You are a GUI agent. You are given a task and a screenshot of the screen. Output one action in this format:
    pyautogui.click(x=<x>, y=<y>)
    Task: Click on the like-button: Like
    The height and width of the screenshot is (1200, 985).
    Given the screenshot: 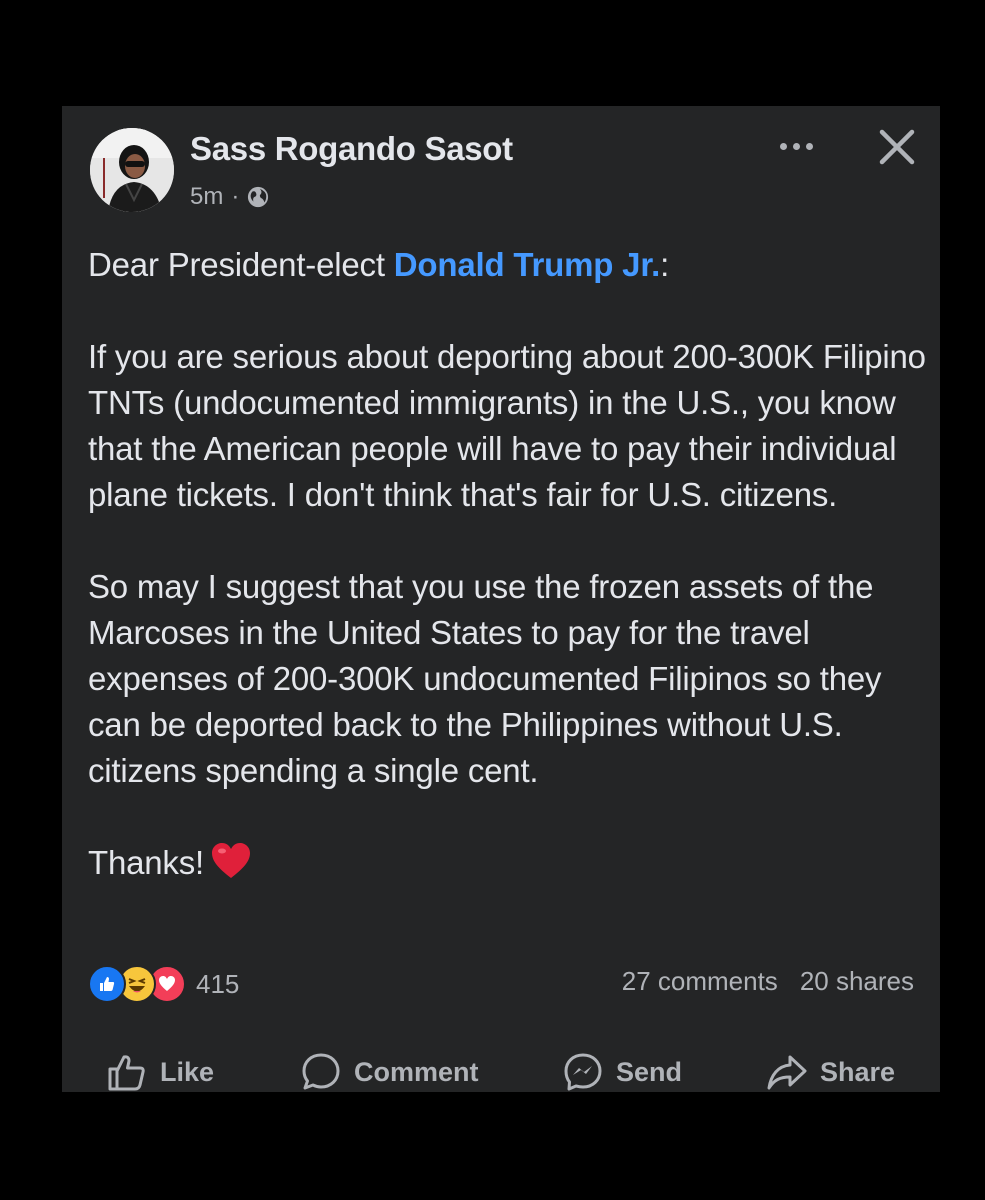 What is the action you would take?
    pyautogui.click(x=160, y=1070)
    